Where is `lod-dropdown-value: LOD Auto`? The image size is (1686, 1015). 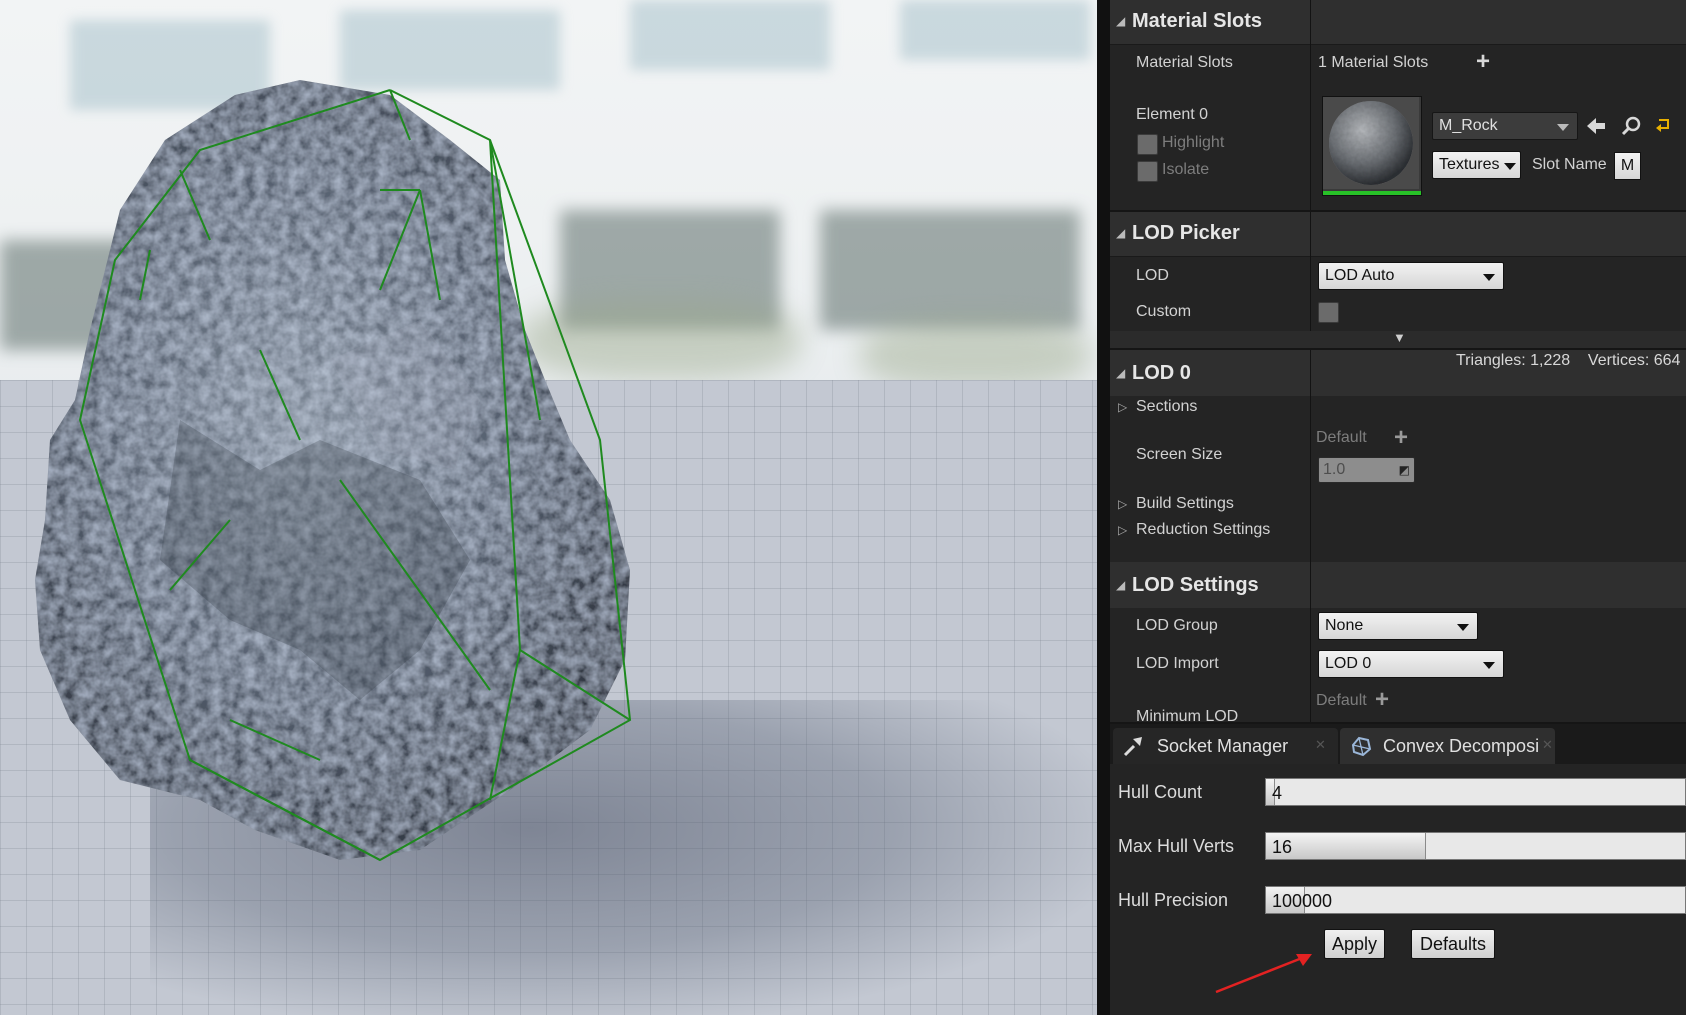
lod-dropdown-value: LOD Auto is located at coordinates (1360, 275).